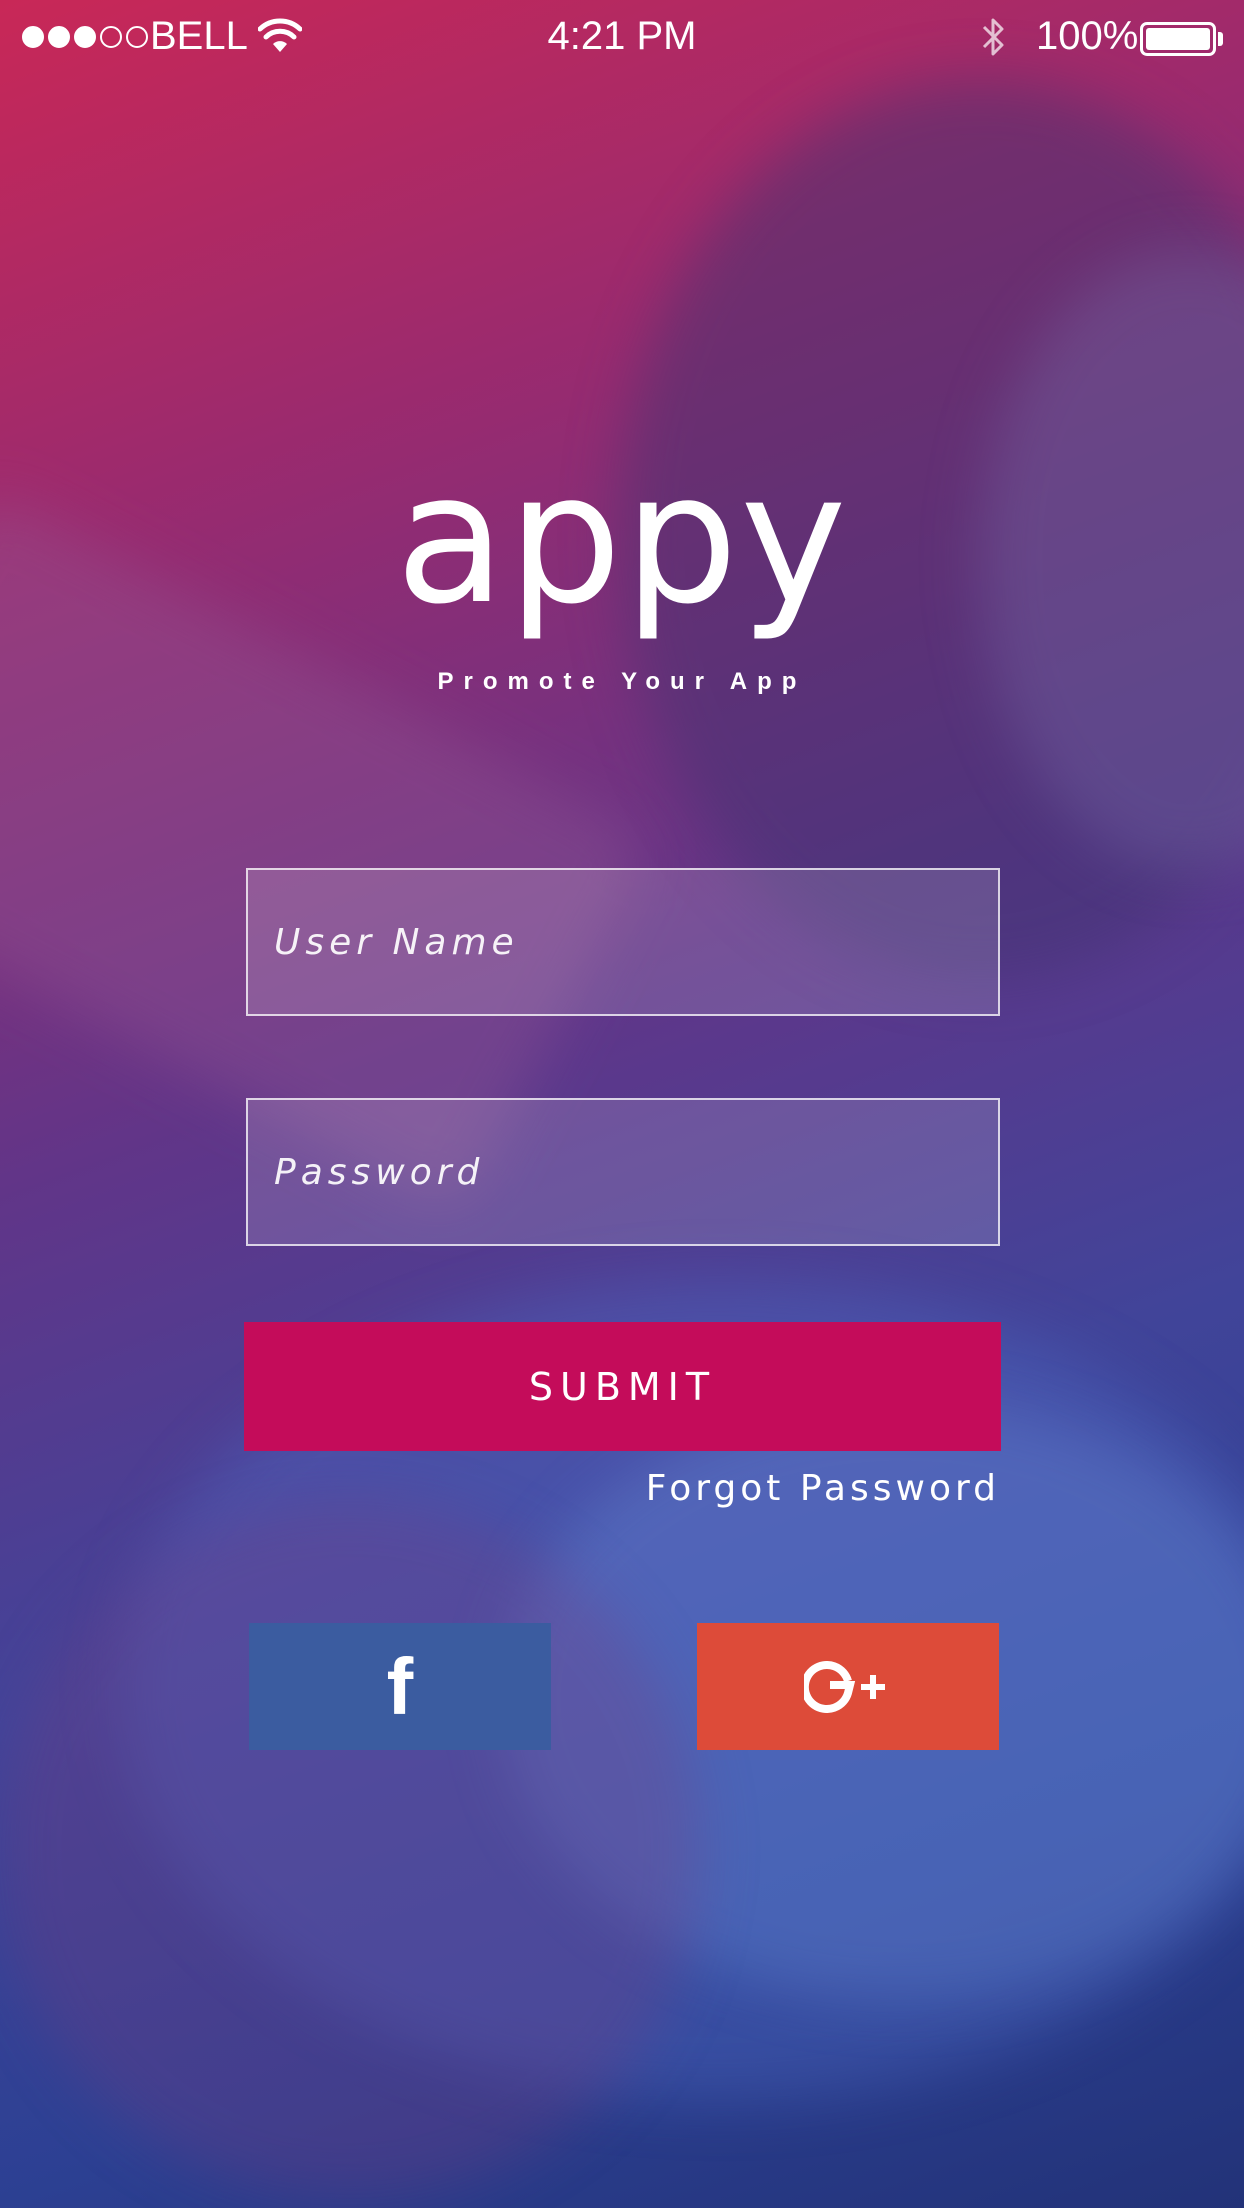 This screenshot has width=1244, height=2208. I want to click on battery-level, so click(1178, 39).